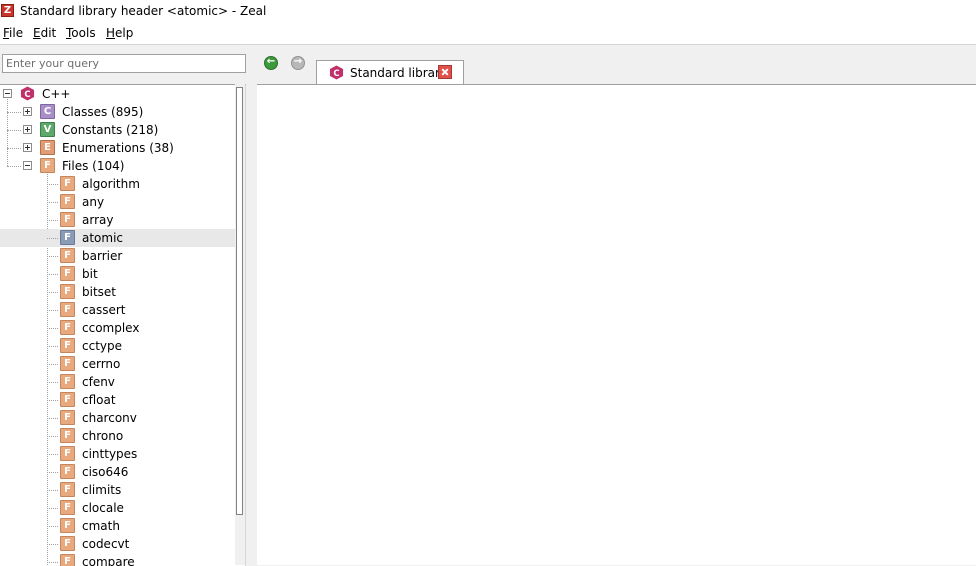  I want to click on back-arrow-icon: ←, so click(271, 63).